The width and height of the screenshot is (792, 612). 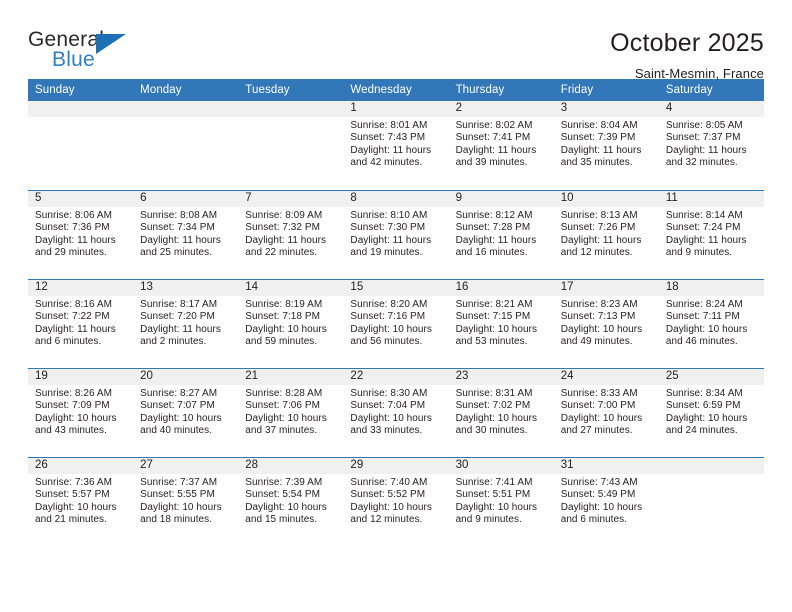 I want to click on day-number: 4, so click(x=711, y=109).